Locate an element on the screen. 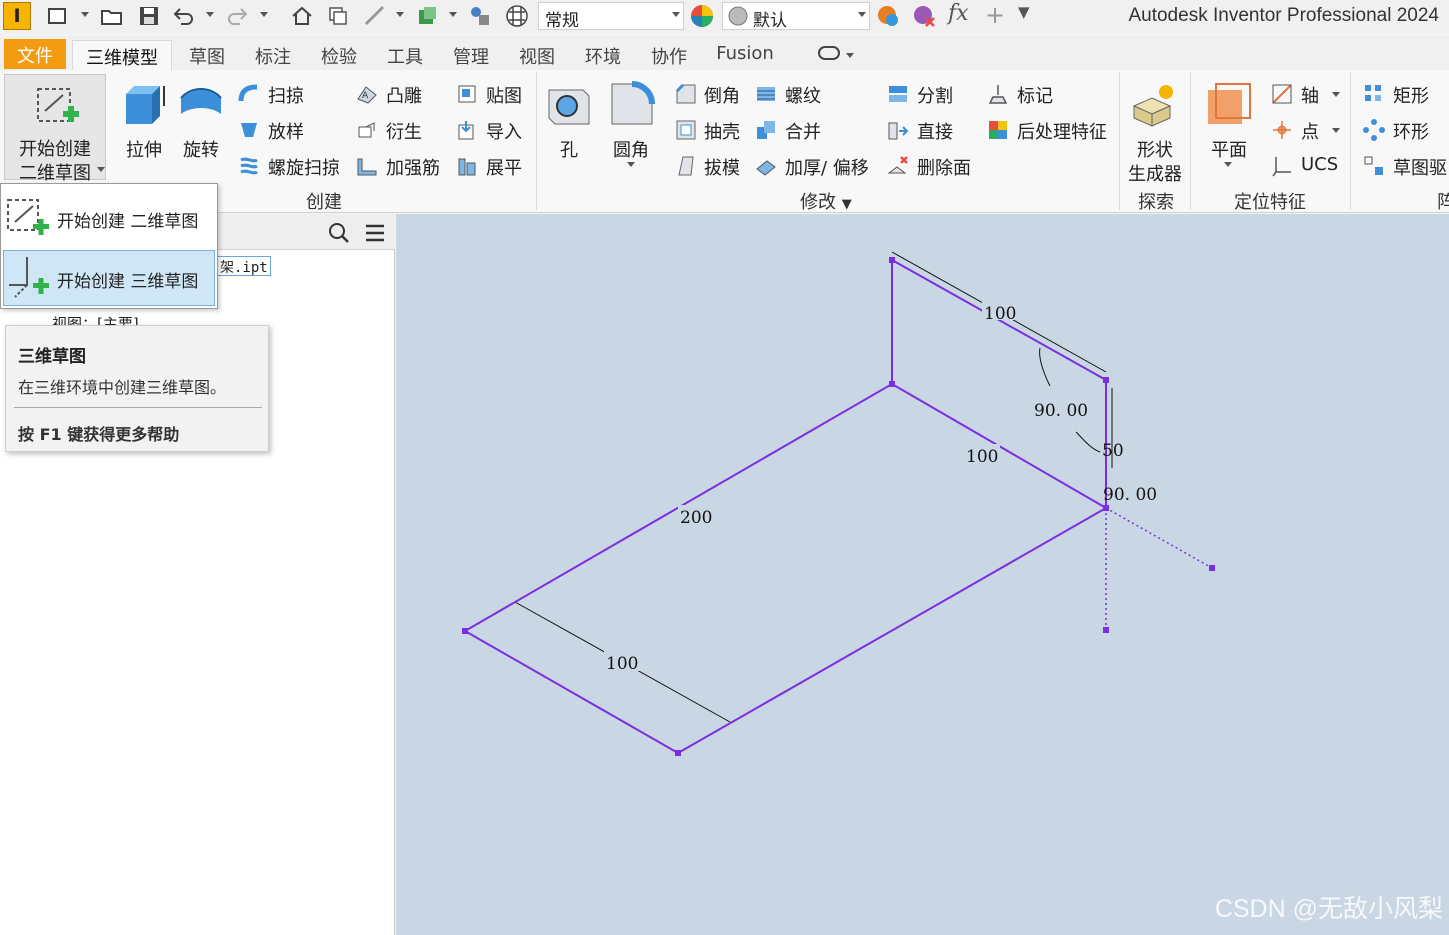  rectangular-pattern-icon is located at coordinates (1374, 94).